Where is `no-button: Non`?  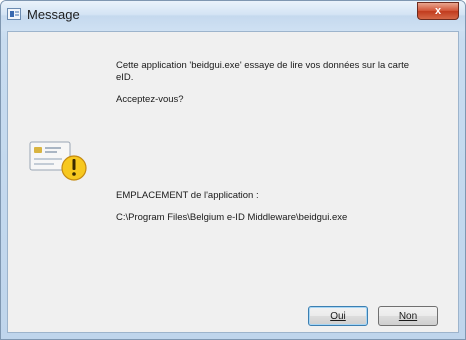
no-button: Non is located at coordinates (408, 316).